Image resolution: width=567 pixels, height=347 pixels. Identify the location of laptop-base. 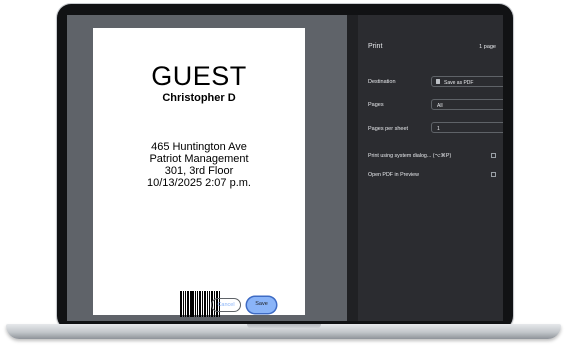
(283, 331).